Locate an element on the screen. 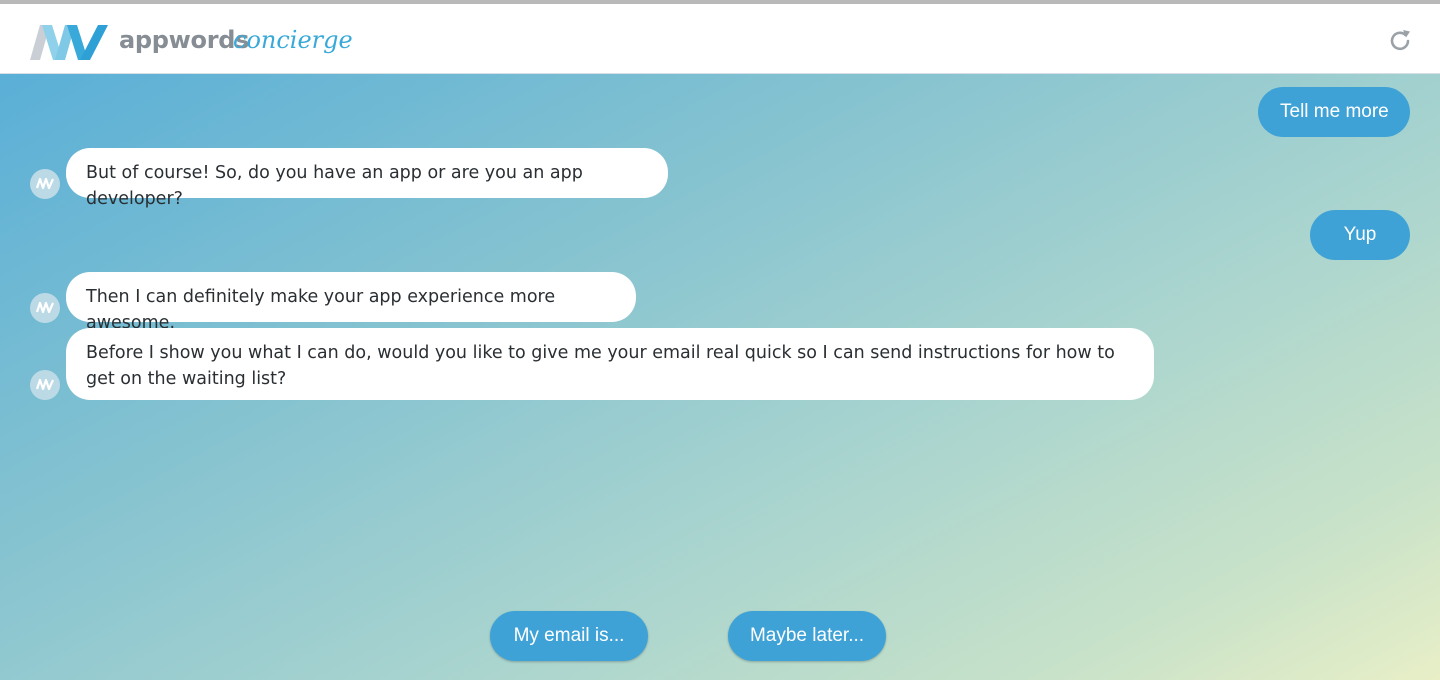 This screenshot has height=680, width=1440. appwords-logo-icon is located at coordinates (69, 42).